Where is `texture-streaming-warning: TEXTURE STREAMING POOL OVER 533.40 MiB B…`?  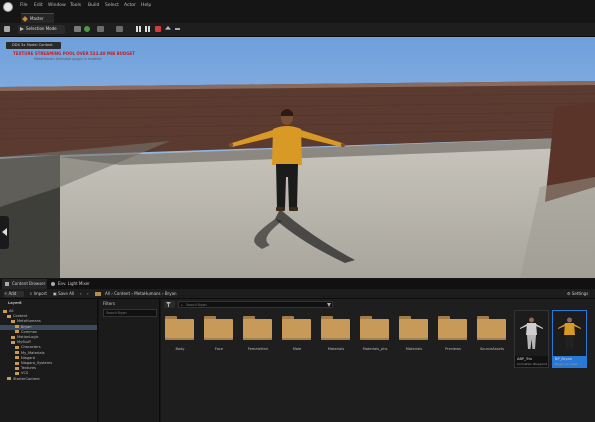 texture-streaming-warning: TEXTURE STREAMING POOL OVER 533.40 MiB B… is located at coordinates (74, 53).